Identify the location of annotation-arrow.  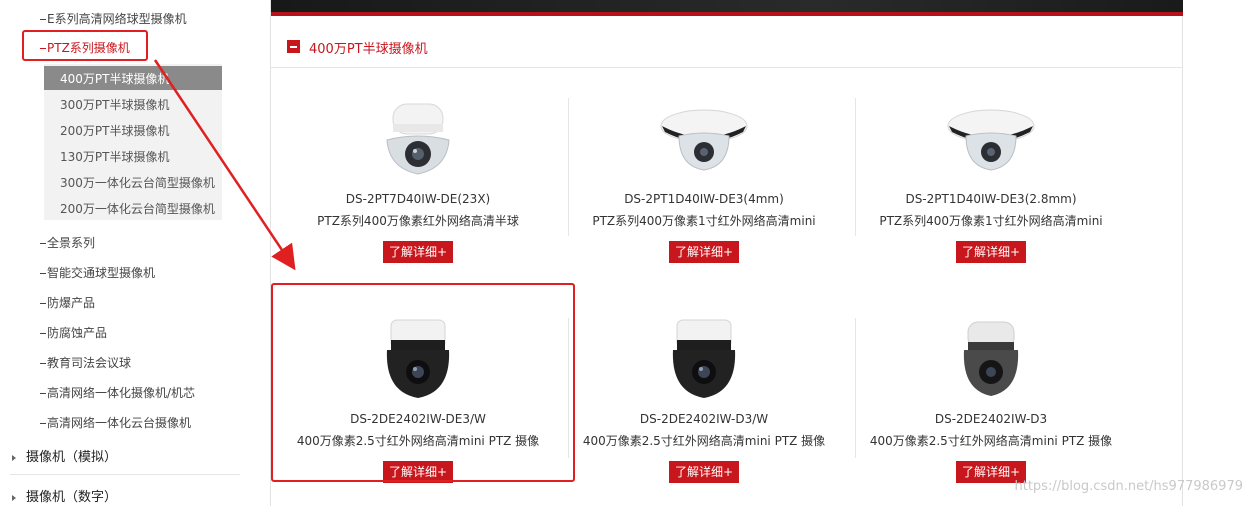
(224, 165).